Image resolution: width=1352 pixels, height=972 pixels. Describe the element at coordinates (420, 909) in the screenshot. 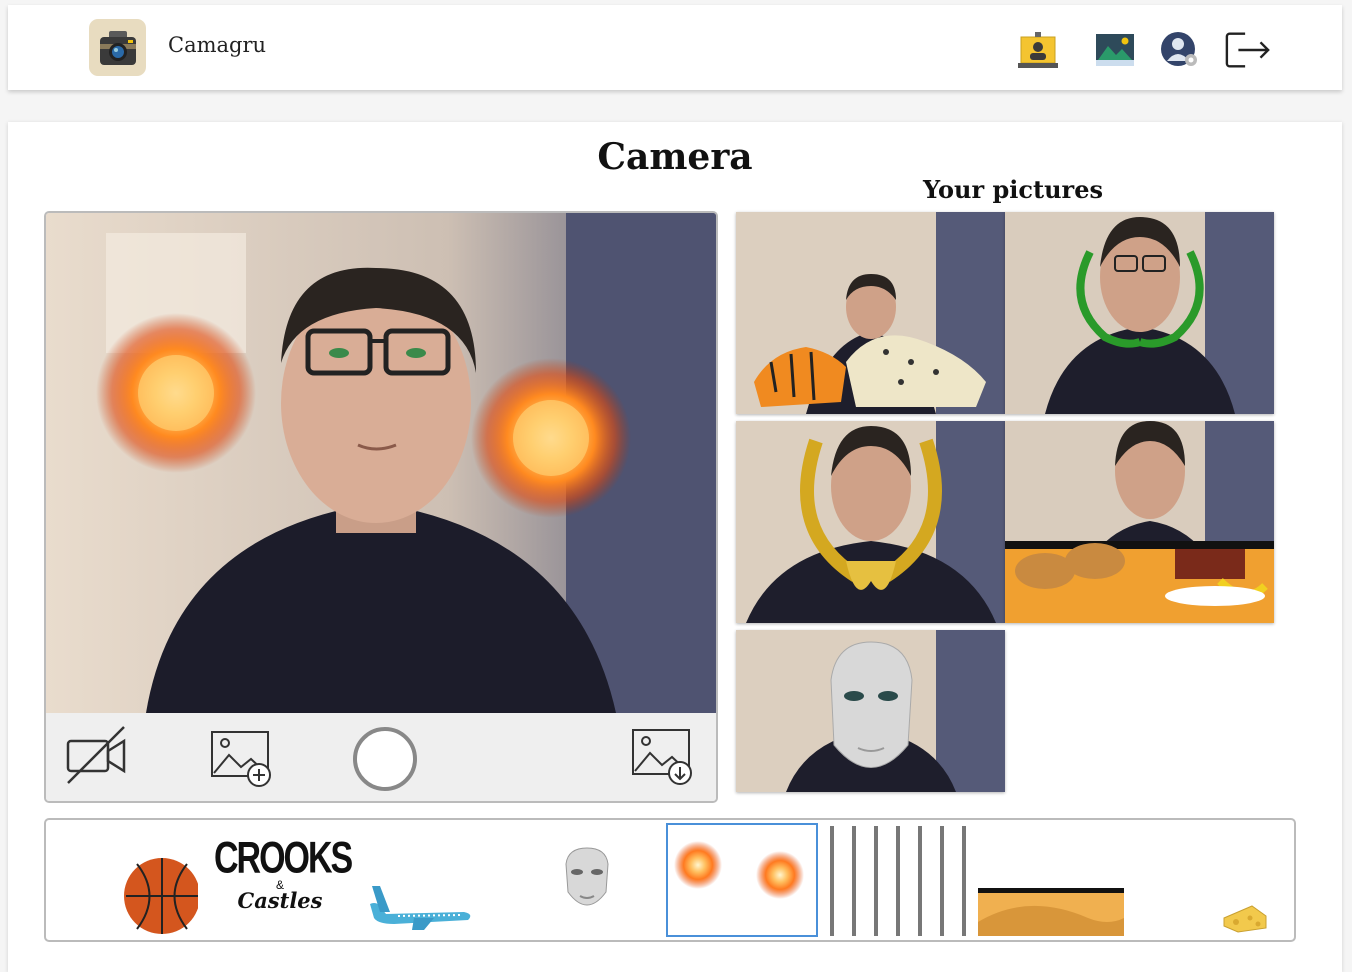

I see `sticker-airplane` at that location.